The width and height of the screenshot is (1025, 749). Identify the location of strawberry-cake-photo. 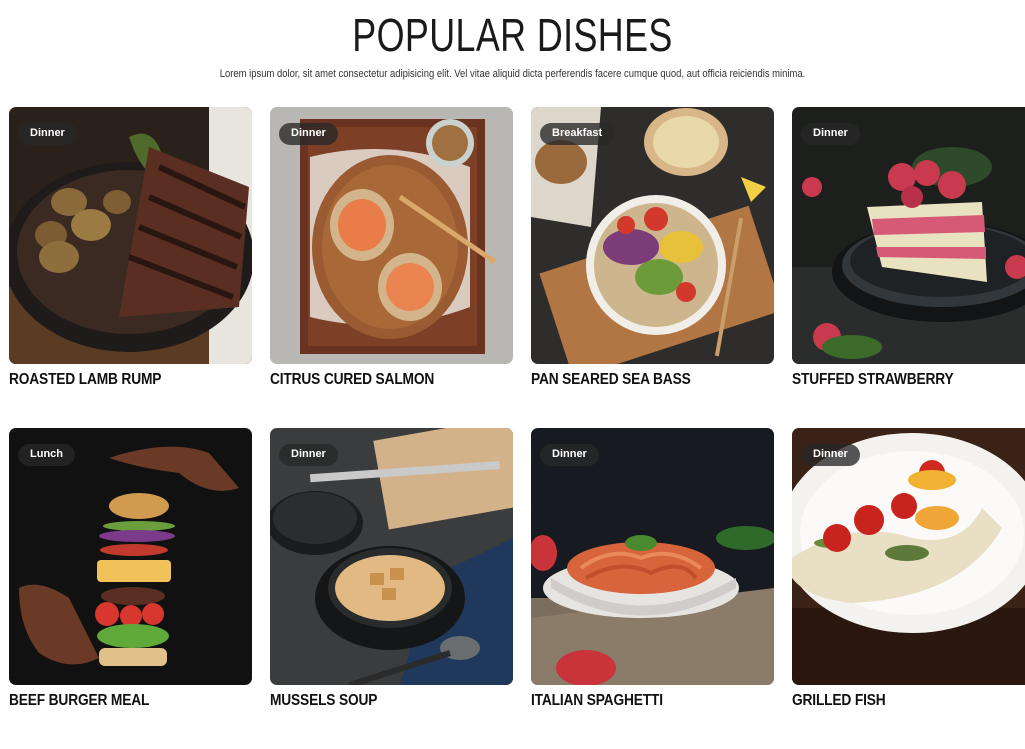
(908, 235).